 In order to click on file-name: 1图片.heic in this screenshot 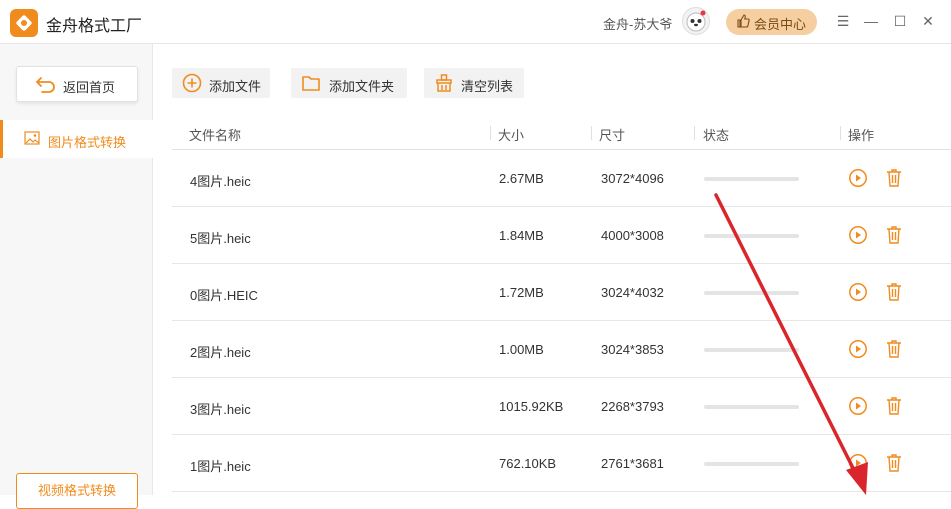, I will do `click(220, 466)`.